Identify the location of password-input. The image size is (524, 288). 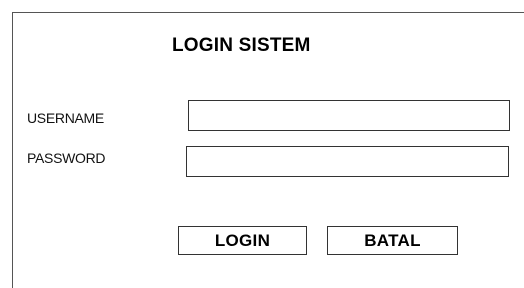
(347, 161).